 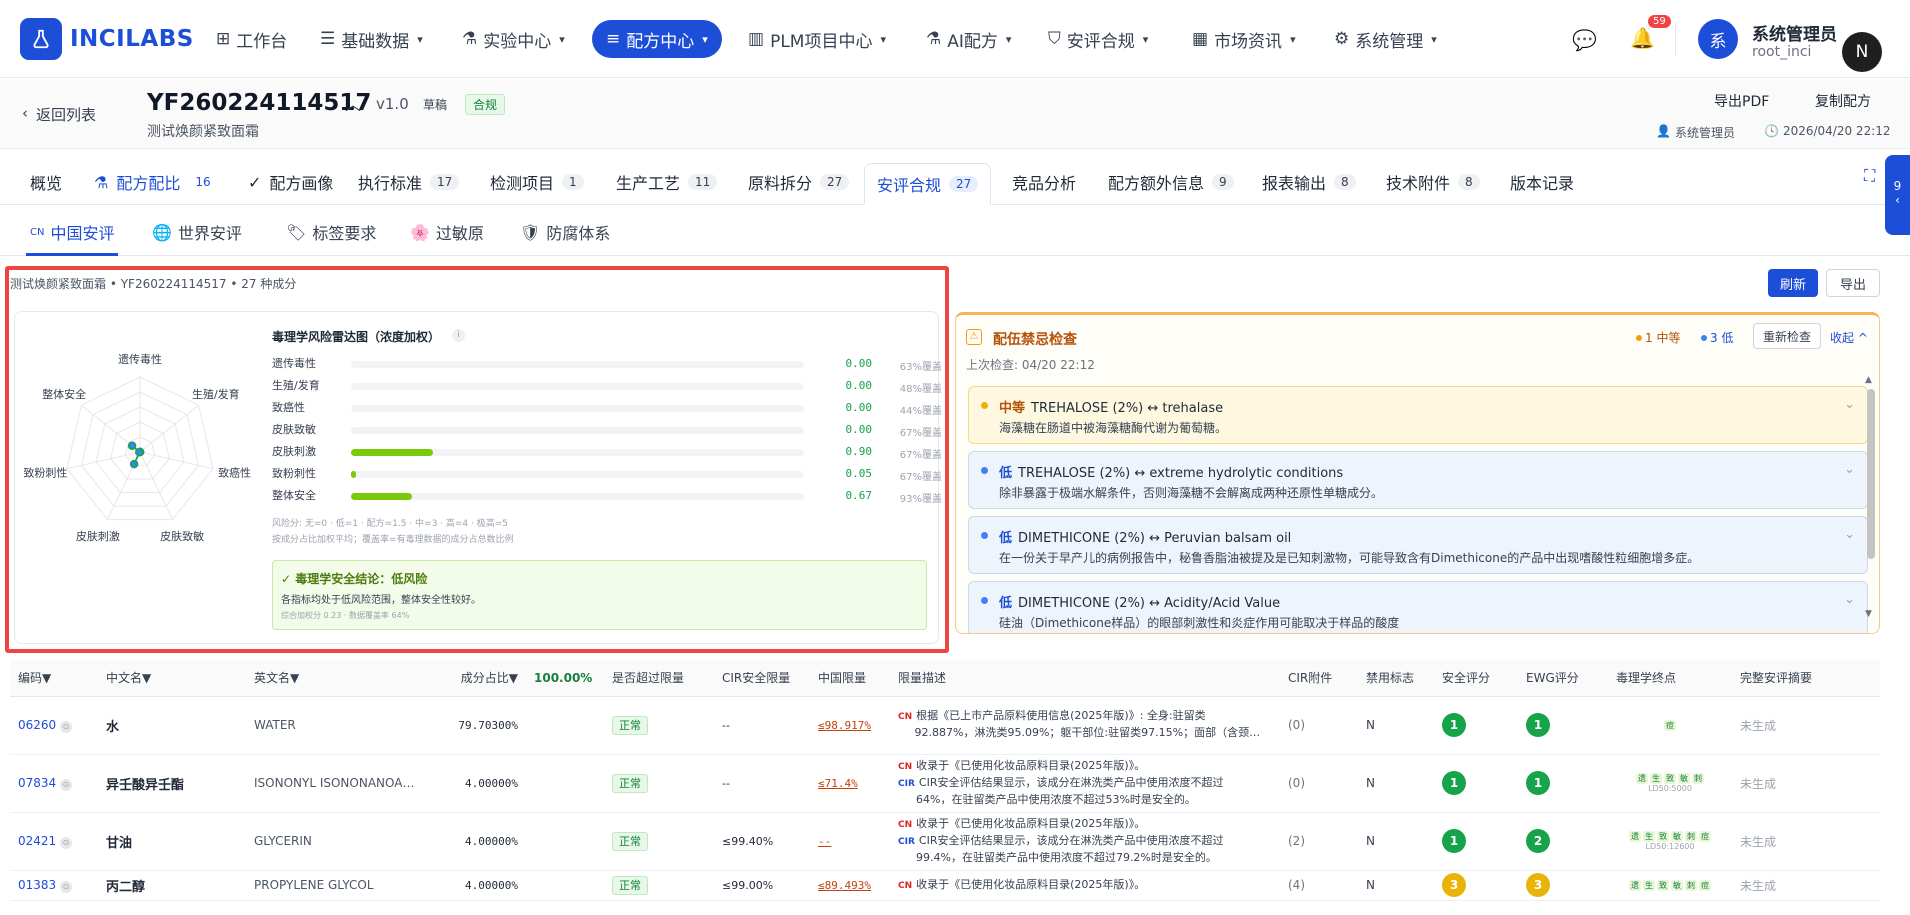 I want to click on nav-market-info: ▦ 市场资讯 ▾, so click(x=1244, y=39).